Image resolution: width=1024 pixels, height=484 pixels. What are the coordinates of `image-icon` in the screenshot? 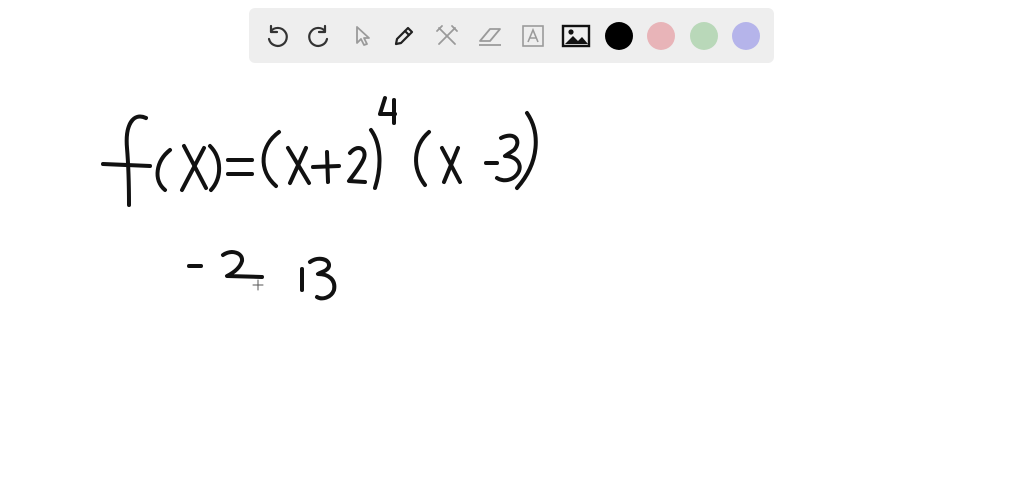 It's located at (576, 36).